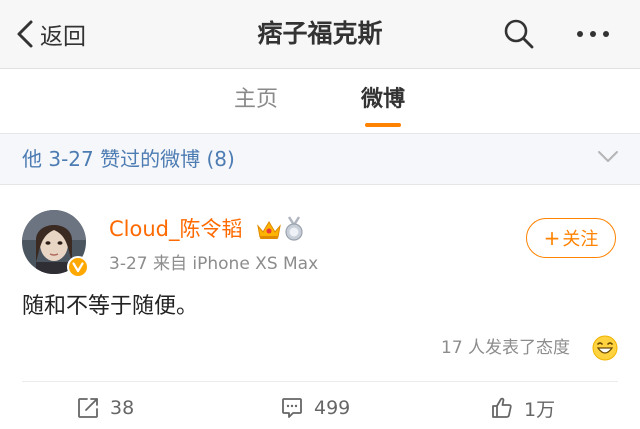 The image size is (640, 429). Describe the element at coordinates (608, 157) in the screenshot. I see `chevron-down-icon` at that location.